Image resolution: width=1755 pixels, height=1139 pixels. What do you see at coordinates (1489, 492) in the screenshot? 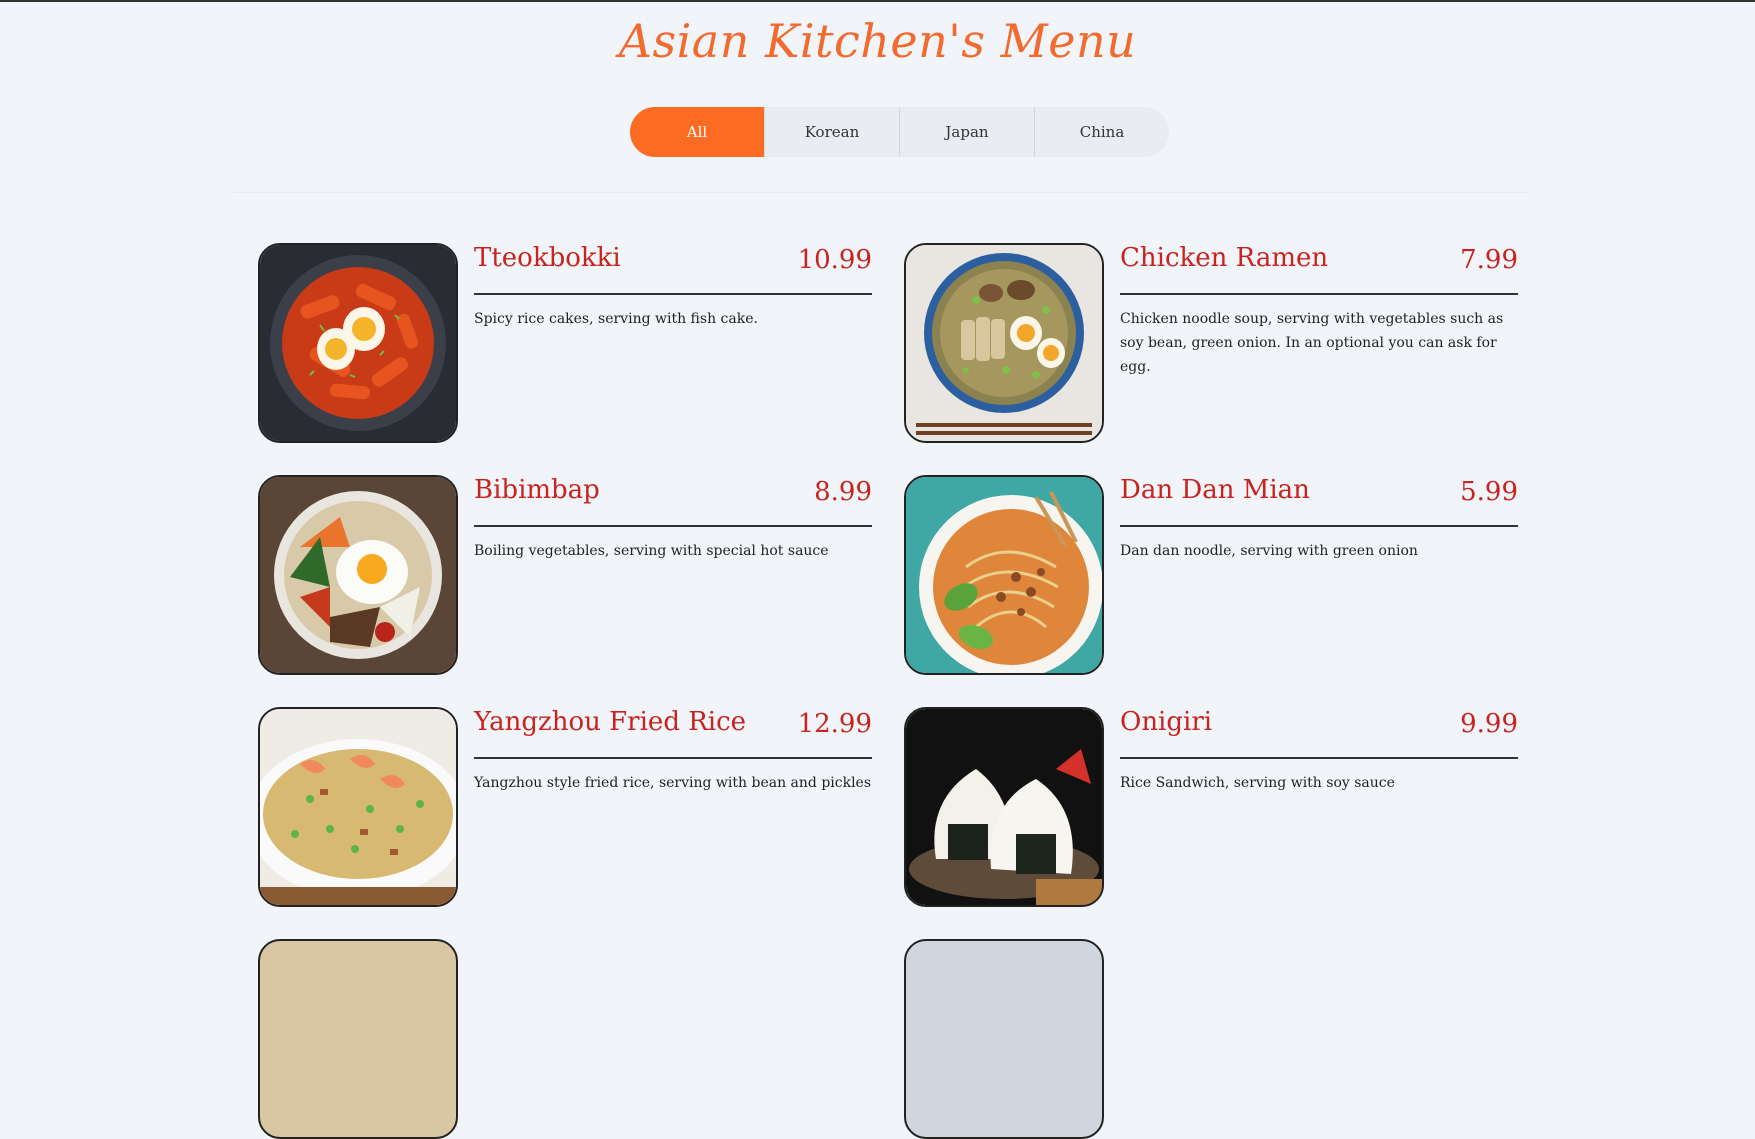
I see `item-price: 5.99` at bounding box center [1489, 492].